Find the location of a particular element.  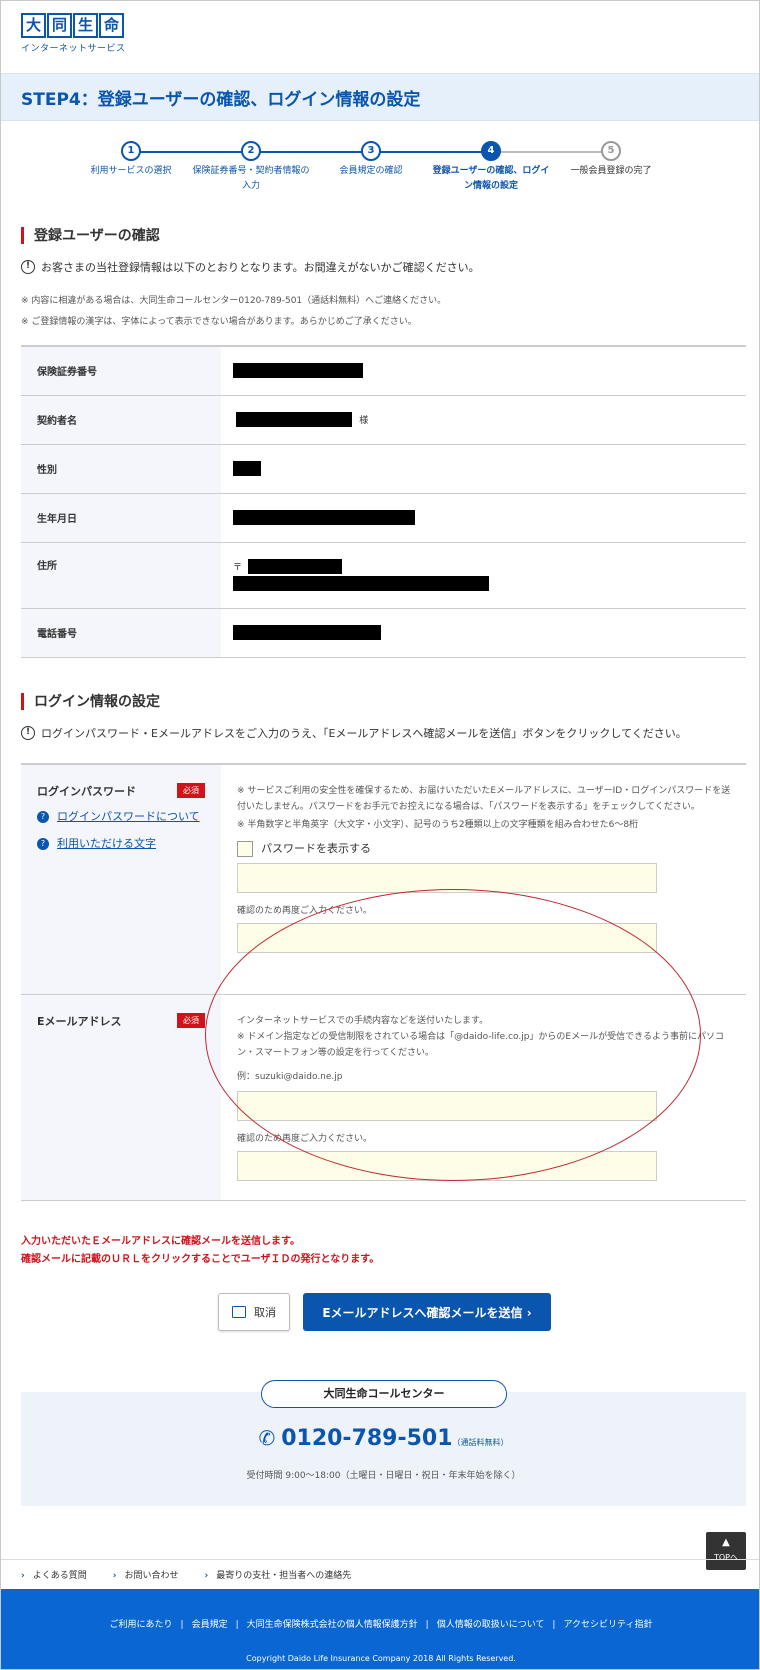

page-title: STEP4：登録ユーザーの確認、ログイン情報の設定 is located at coordinates (221, 99).